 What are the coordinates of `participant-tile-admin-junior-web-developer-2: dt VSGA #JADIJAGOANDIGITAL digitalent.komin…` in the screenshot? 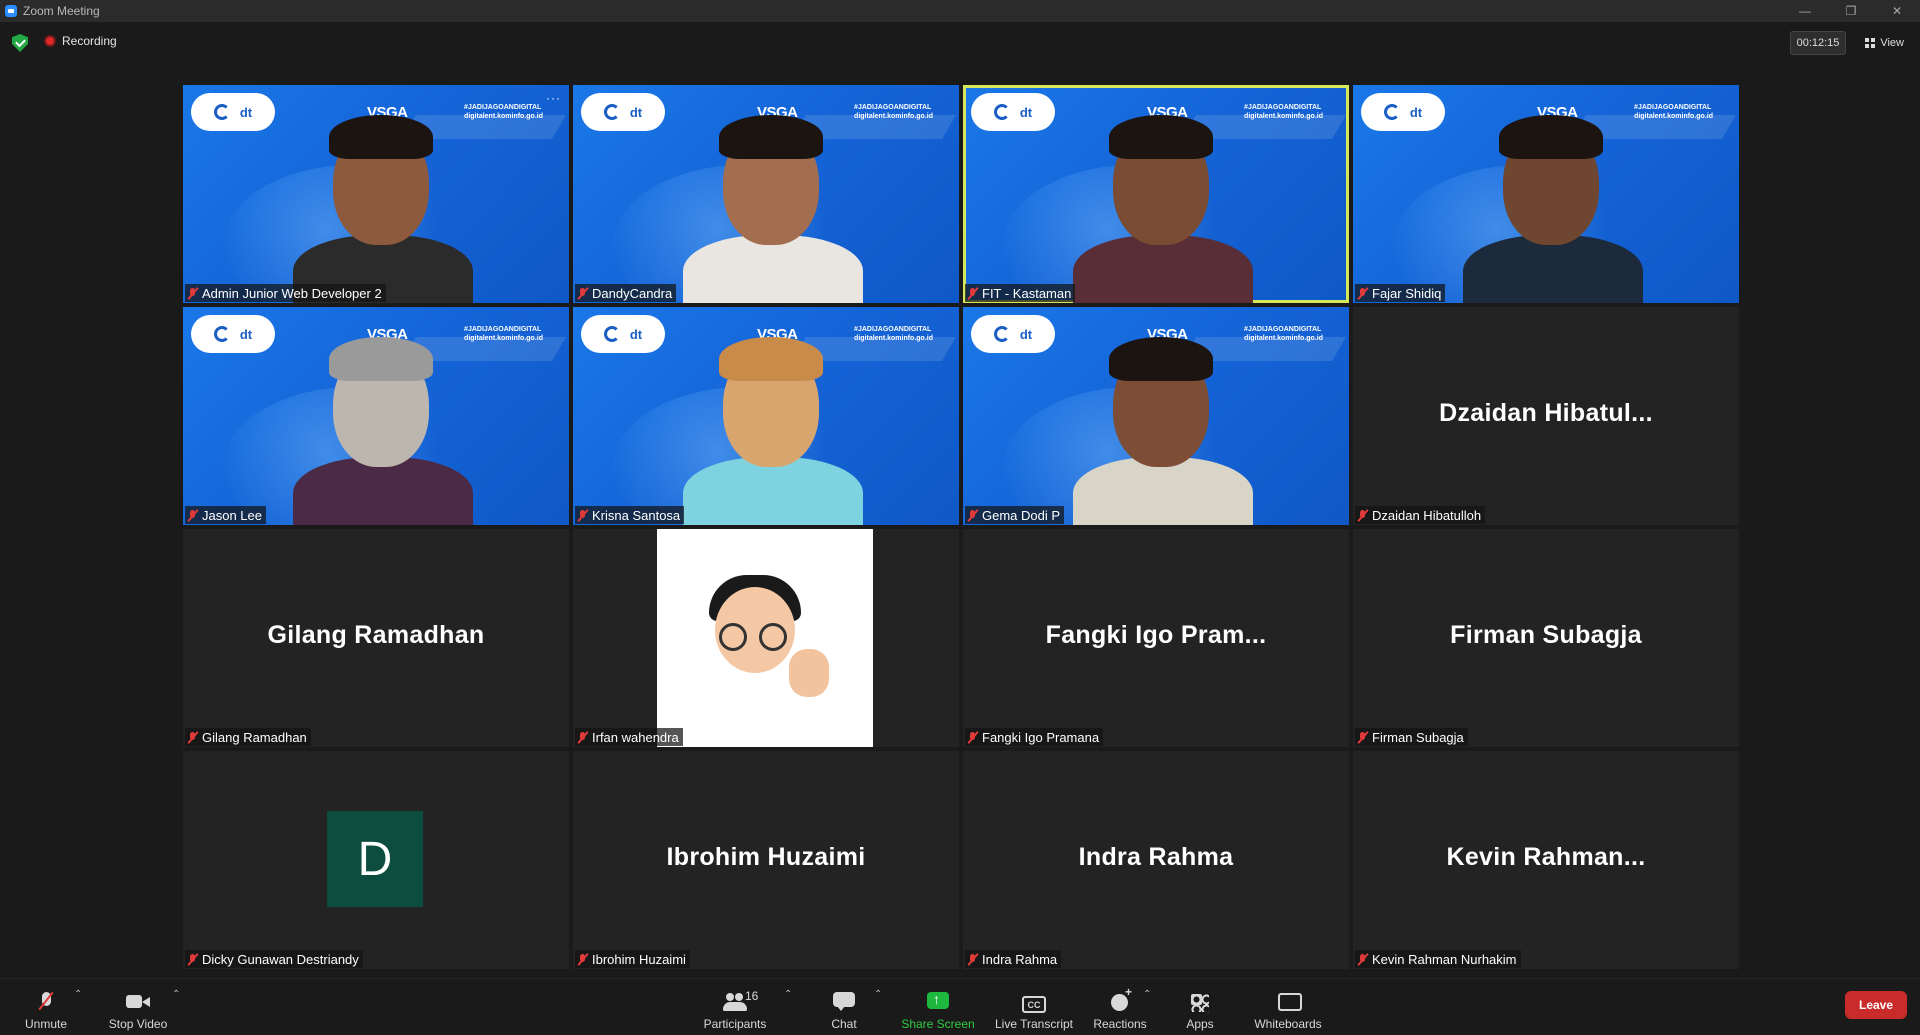 It's located at (376, 194).